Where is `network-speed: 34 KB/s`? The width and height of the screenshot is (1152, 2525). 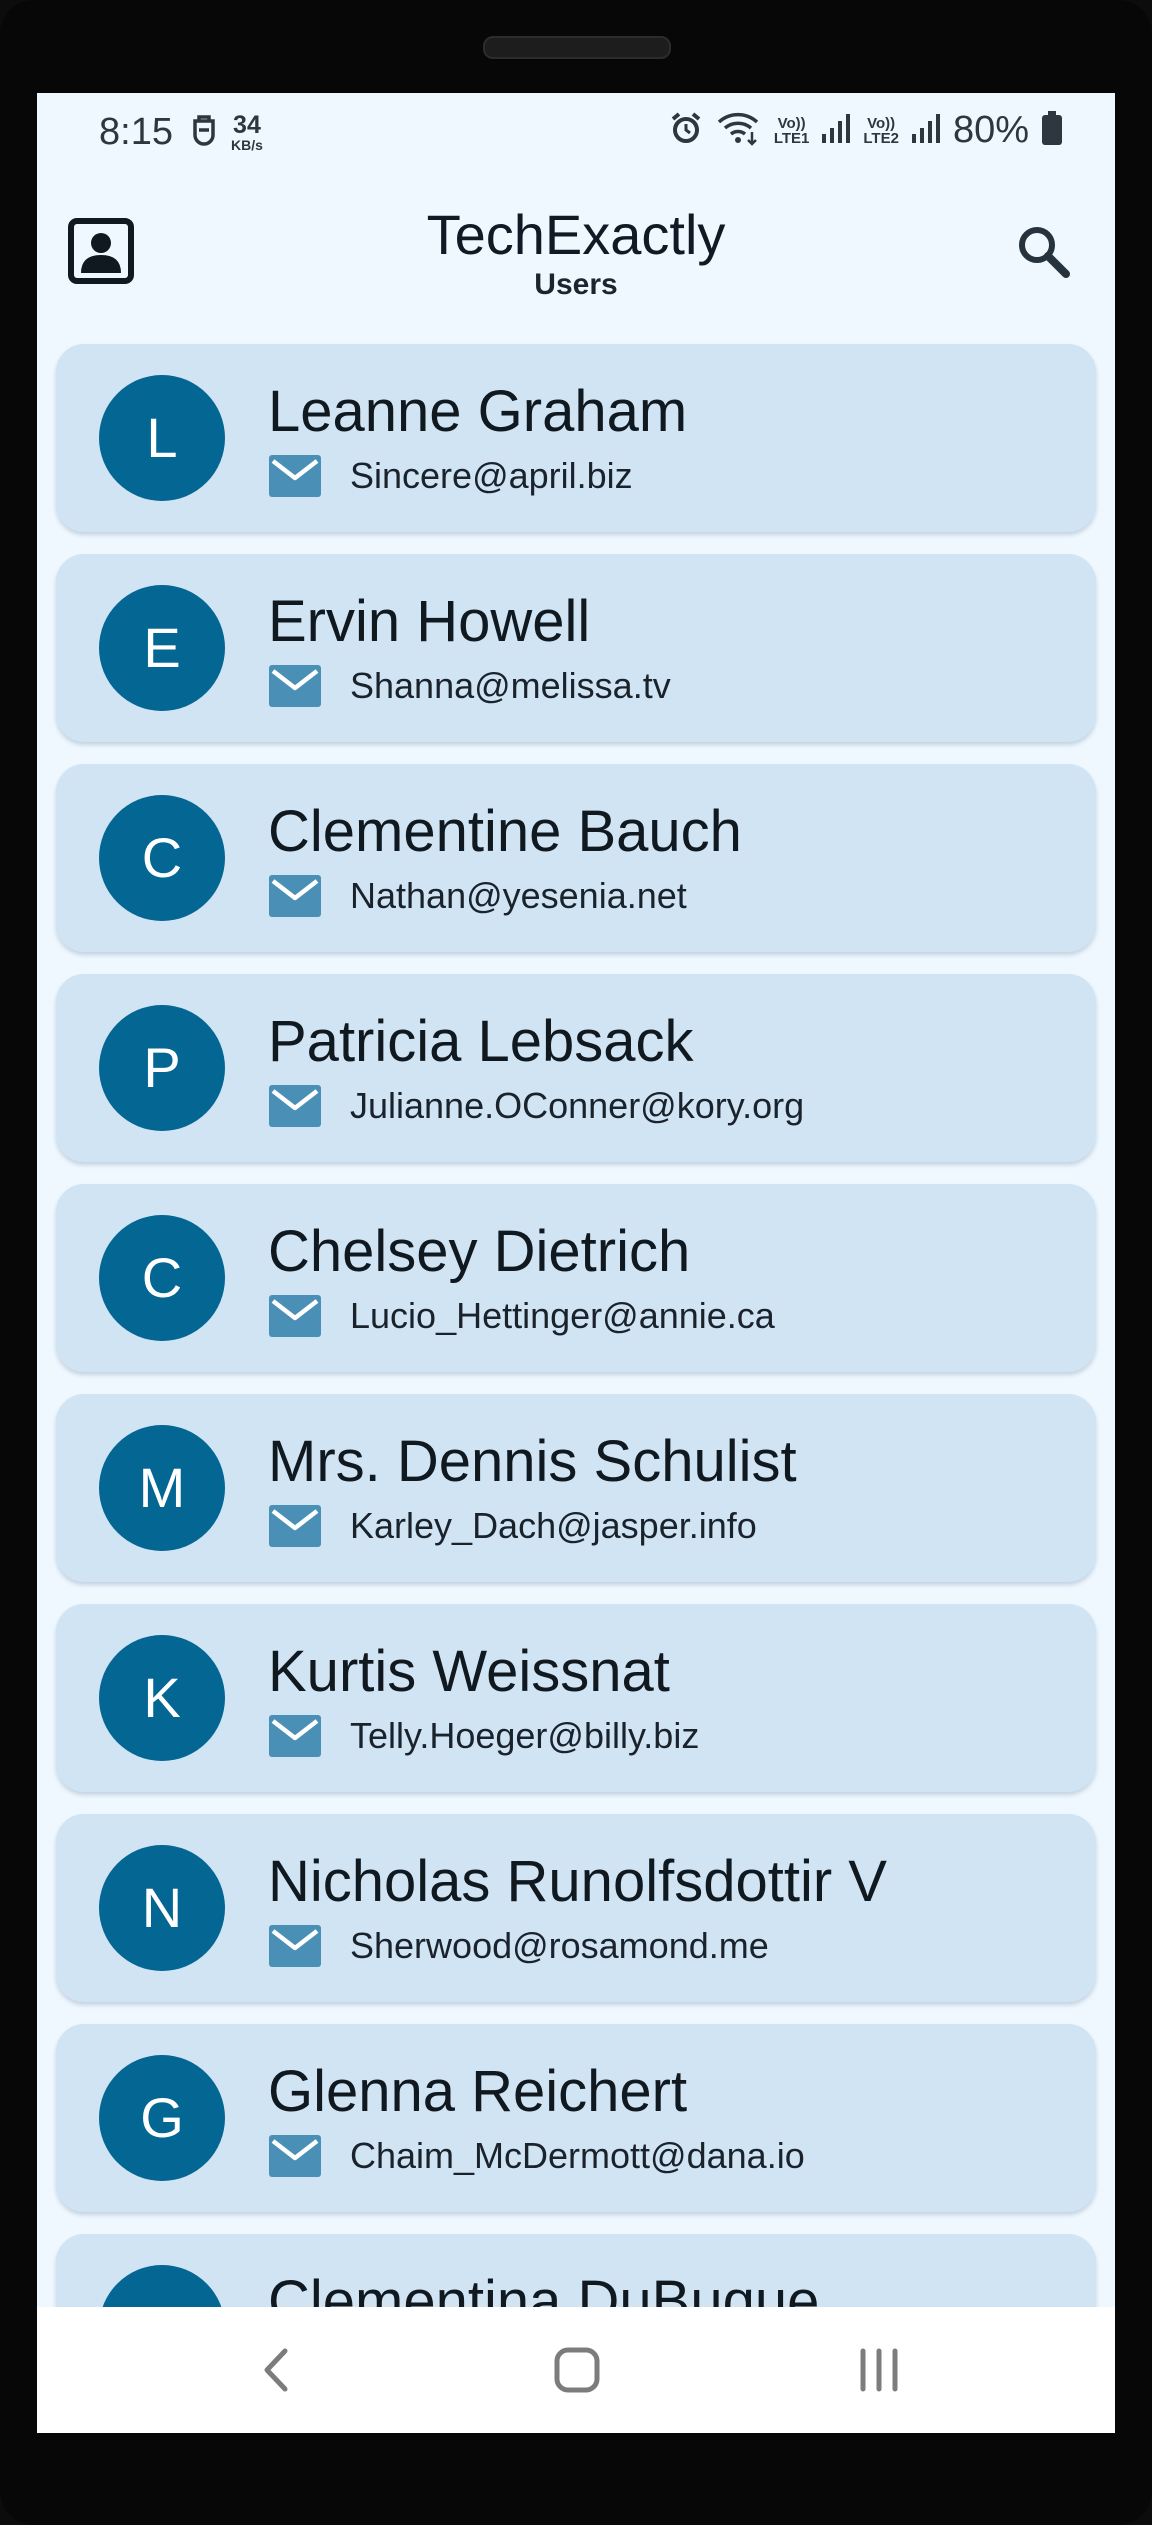 network-speed: 34 KB/s is located at coordinates (247, 132).